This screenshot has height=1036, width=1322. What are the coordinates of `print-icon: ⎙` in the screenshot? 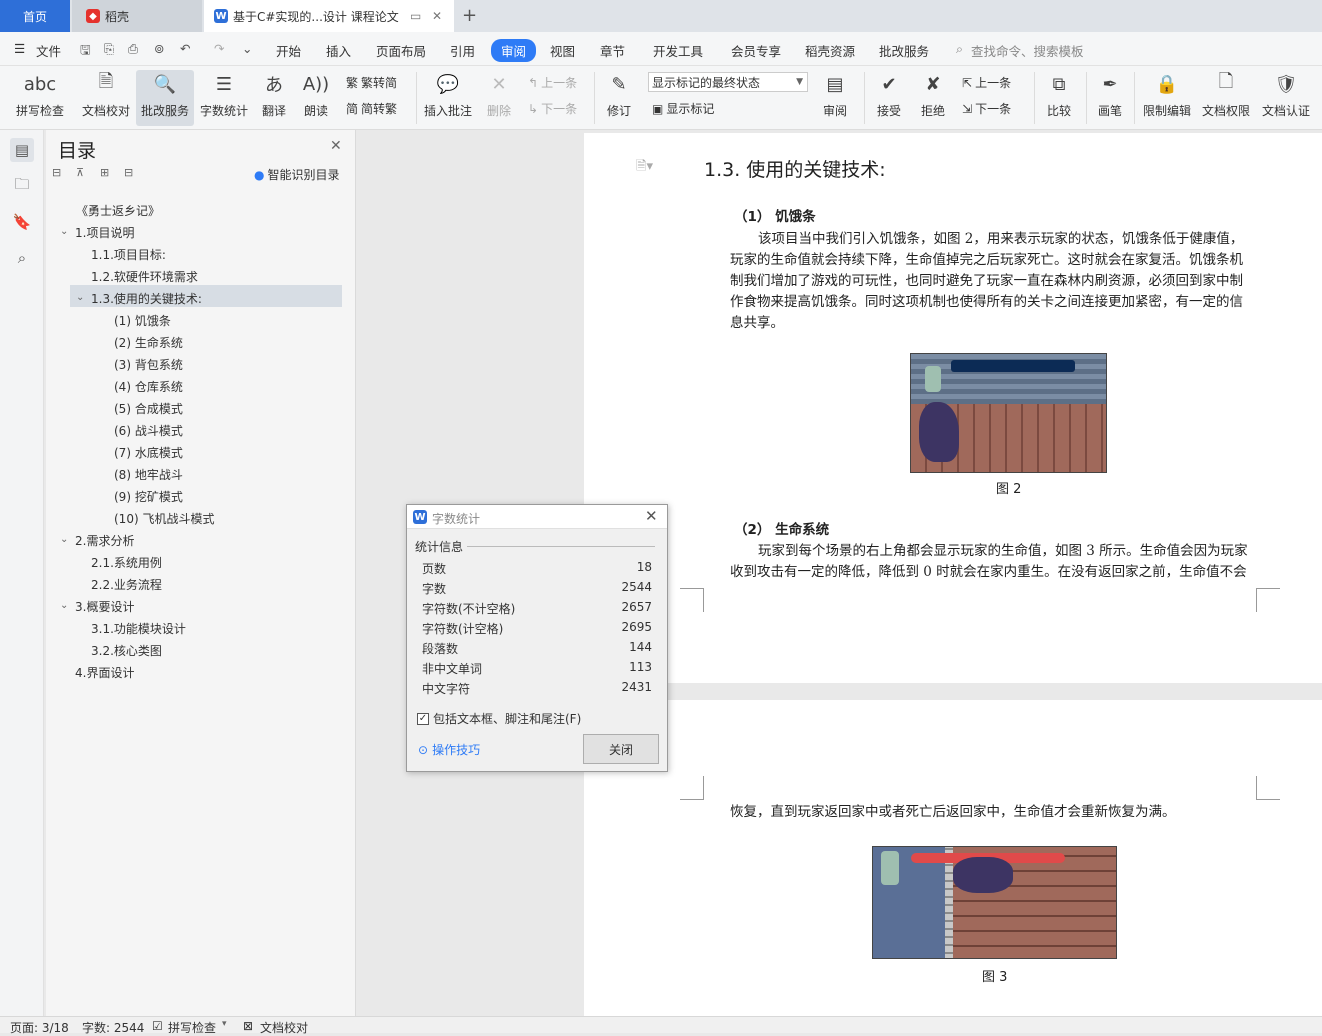 It's located at (133, 49).